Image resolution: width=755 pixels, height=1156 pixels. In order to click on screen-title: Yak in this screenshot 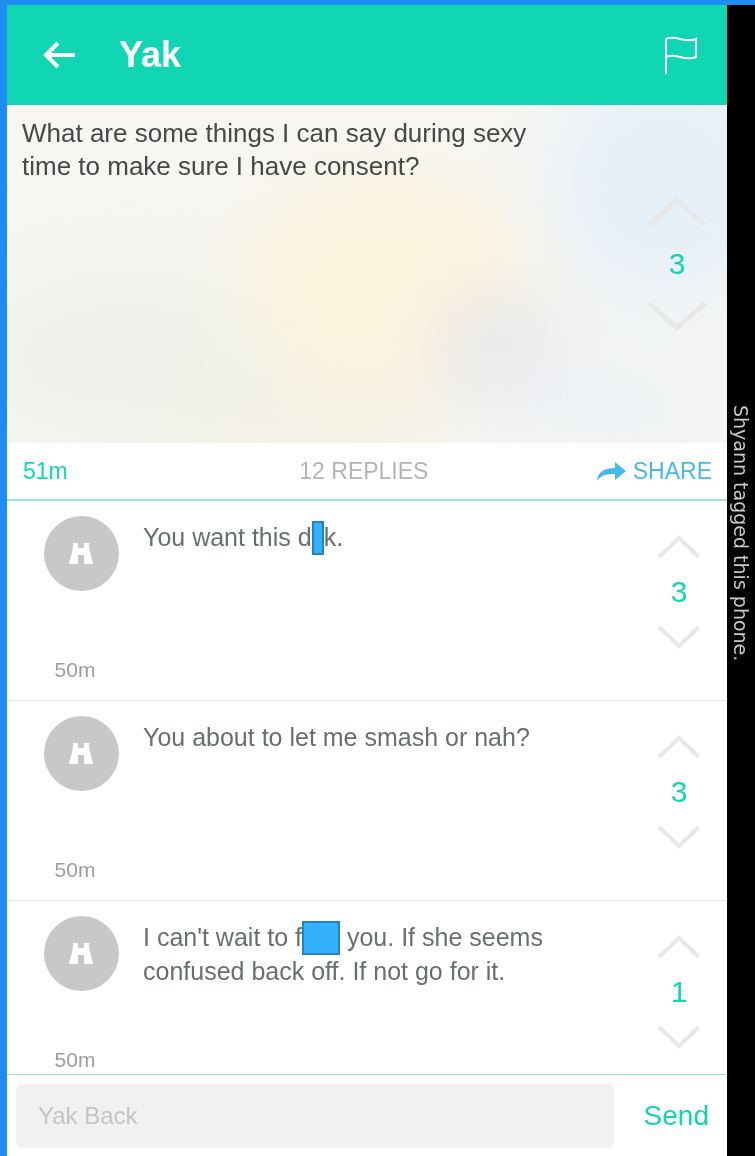, I will do `click(151, 55)`.